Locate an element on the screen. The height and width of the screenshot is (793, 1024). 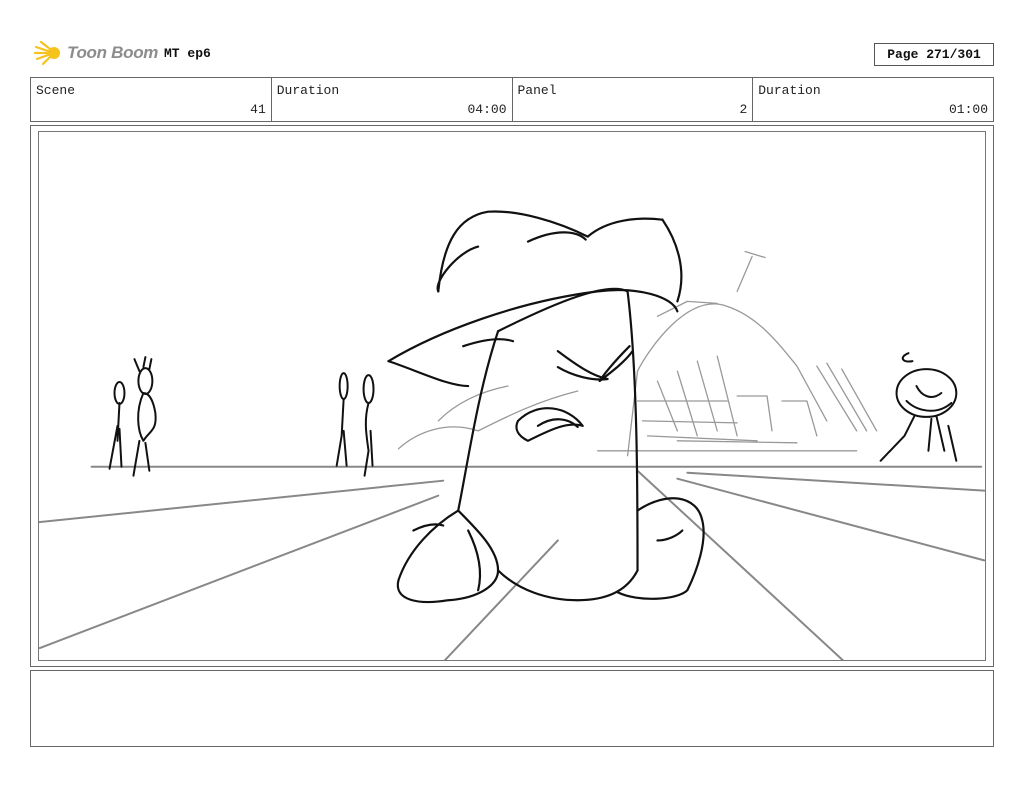
panel-cell: Panel 2 is located at coordinates (633, 99).